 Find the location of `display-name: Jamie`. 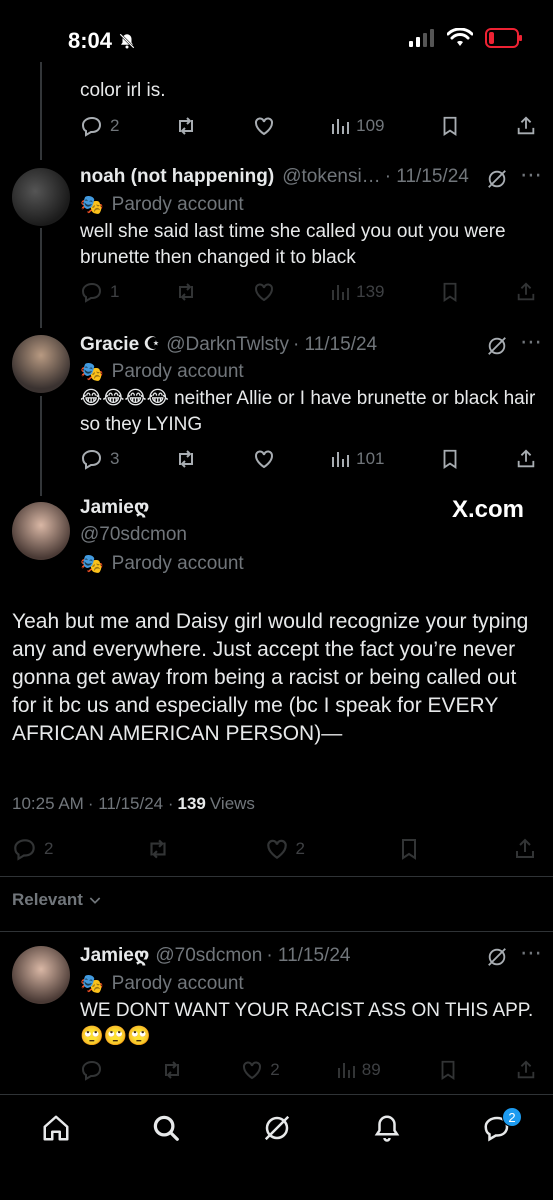

display-name: Jamie is located at coordinates (107, 956).